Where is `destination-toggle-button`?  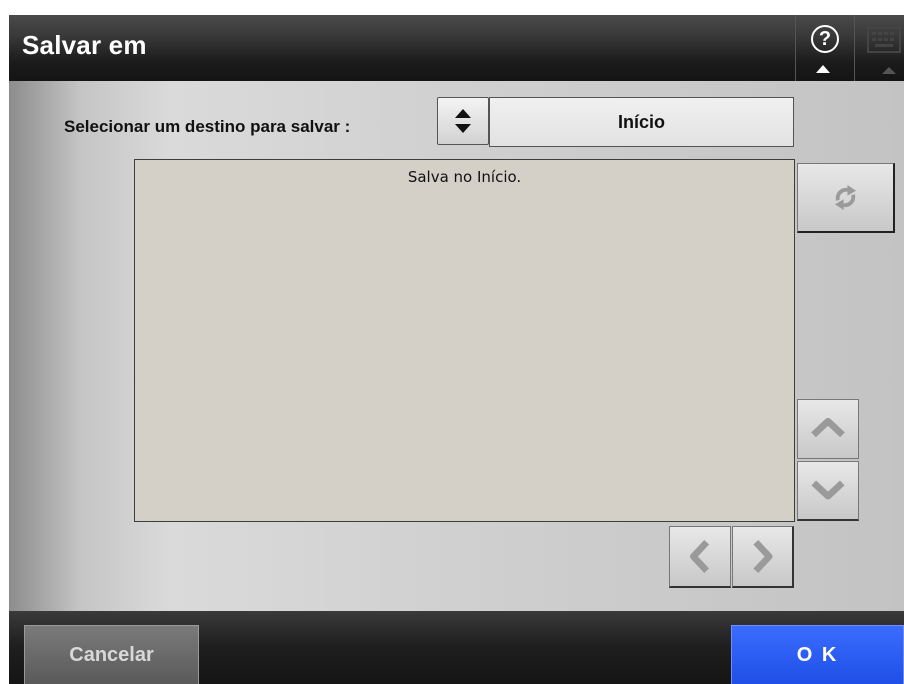
destination-toggle-button is located at coordinates (463, 121).